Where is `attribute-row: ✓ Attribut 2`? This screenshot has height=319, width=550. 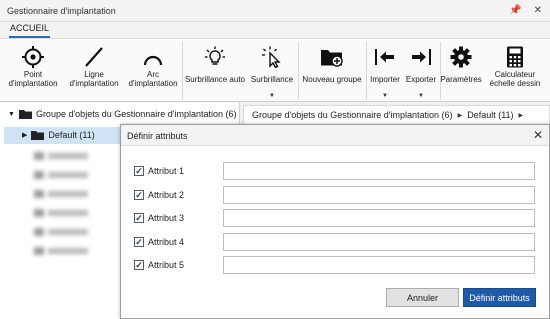 attribute-row: ✓ Attribut 2 is located at coordinates (336, 195).